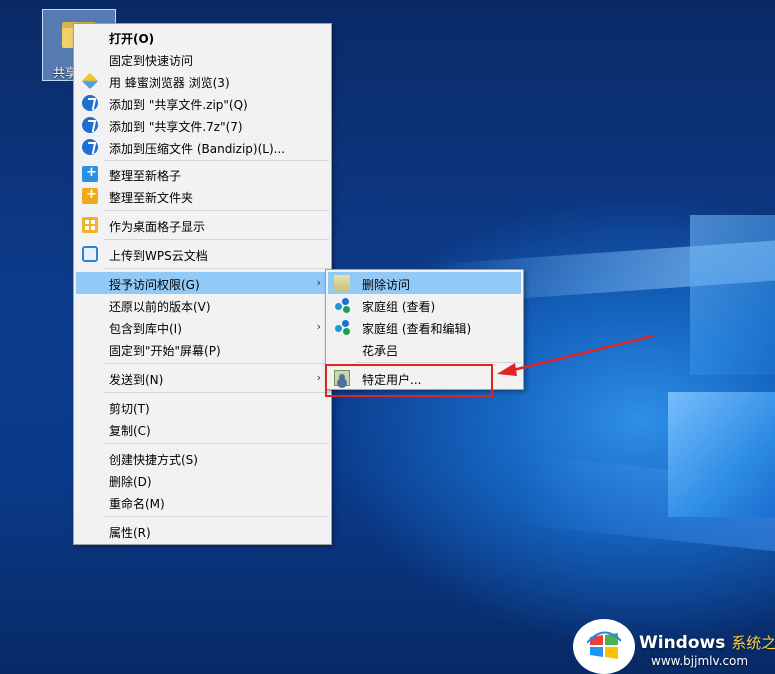 The width and height of the screenshot is (775, 674). I want to click on menu-item-properties: 属性(R), so click(202, 531).